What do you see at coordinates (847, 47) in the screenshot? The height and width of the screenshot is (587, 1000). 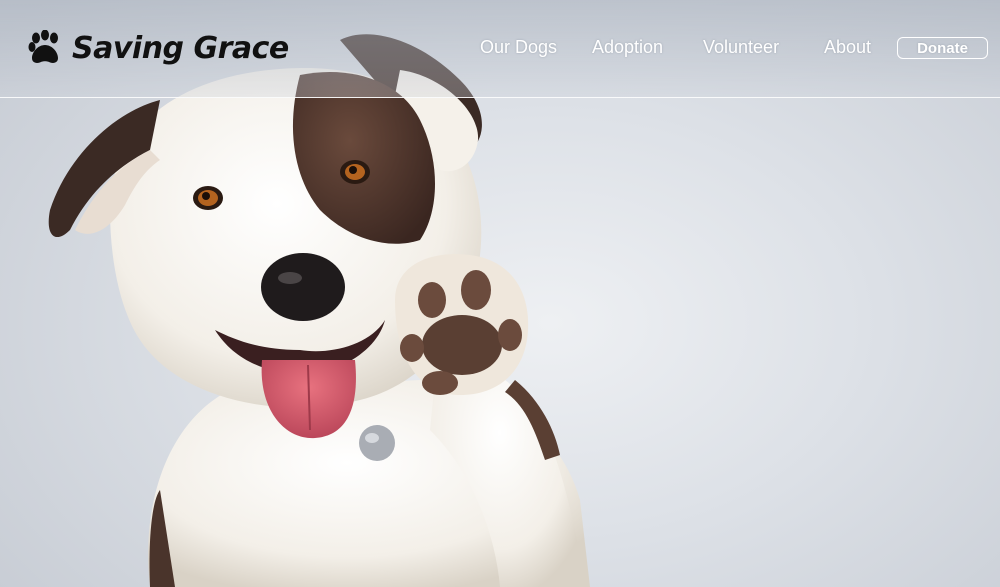 I see `nav-link-about: About` at bounding box center [847, 47].